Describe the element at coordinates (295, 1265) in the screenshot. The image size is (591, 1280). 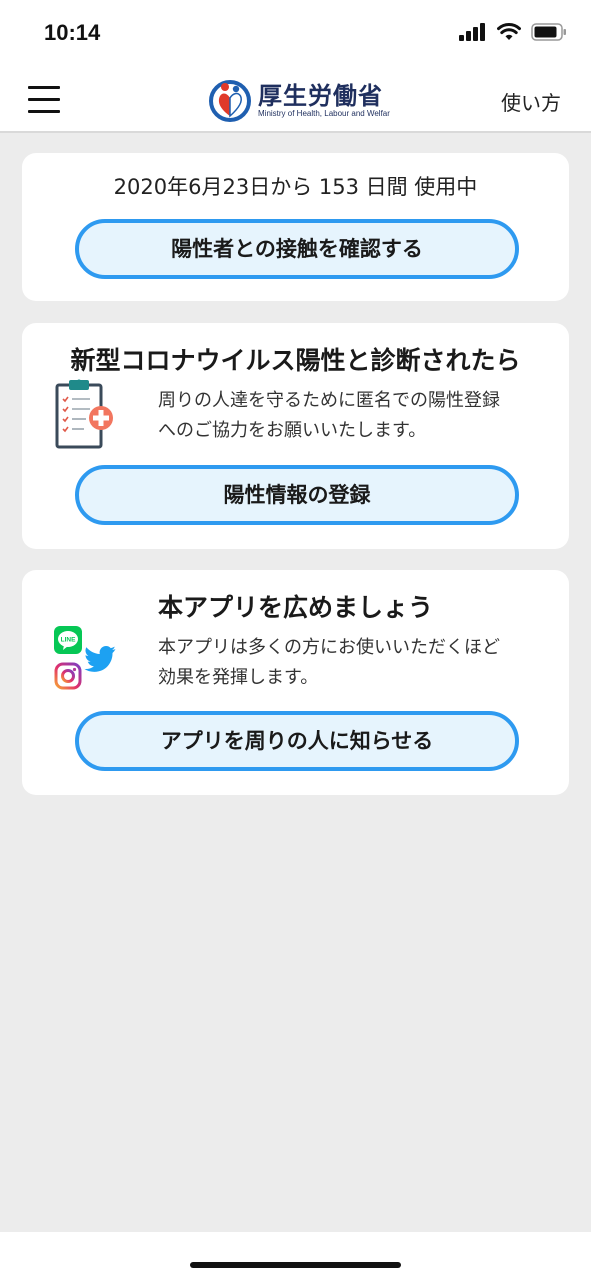
I see `home-indicator` at that location.